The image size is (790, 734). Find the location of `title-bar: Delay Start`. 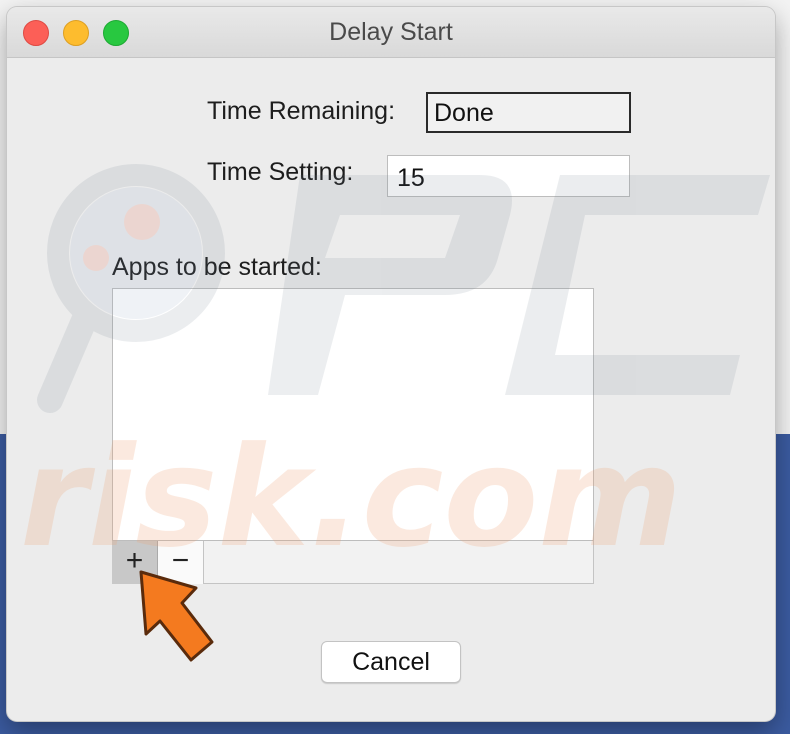

title-bar: Delay Start is located at coordinates (391, 32).